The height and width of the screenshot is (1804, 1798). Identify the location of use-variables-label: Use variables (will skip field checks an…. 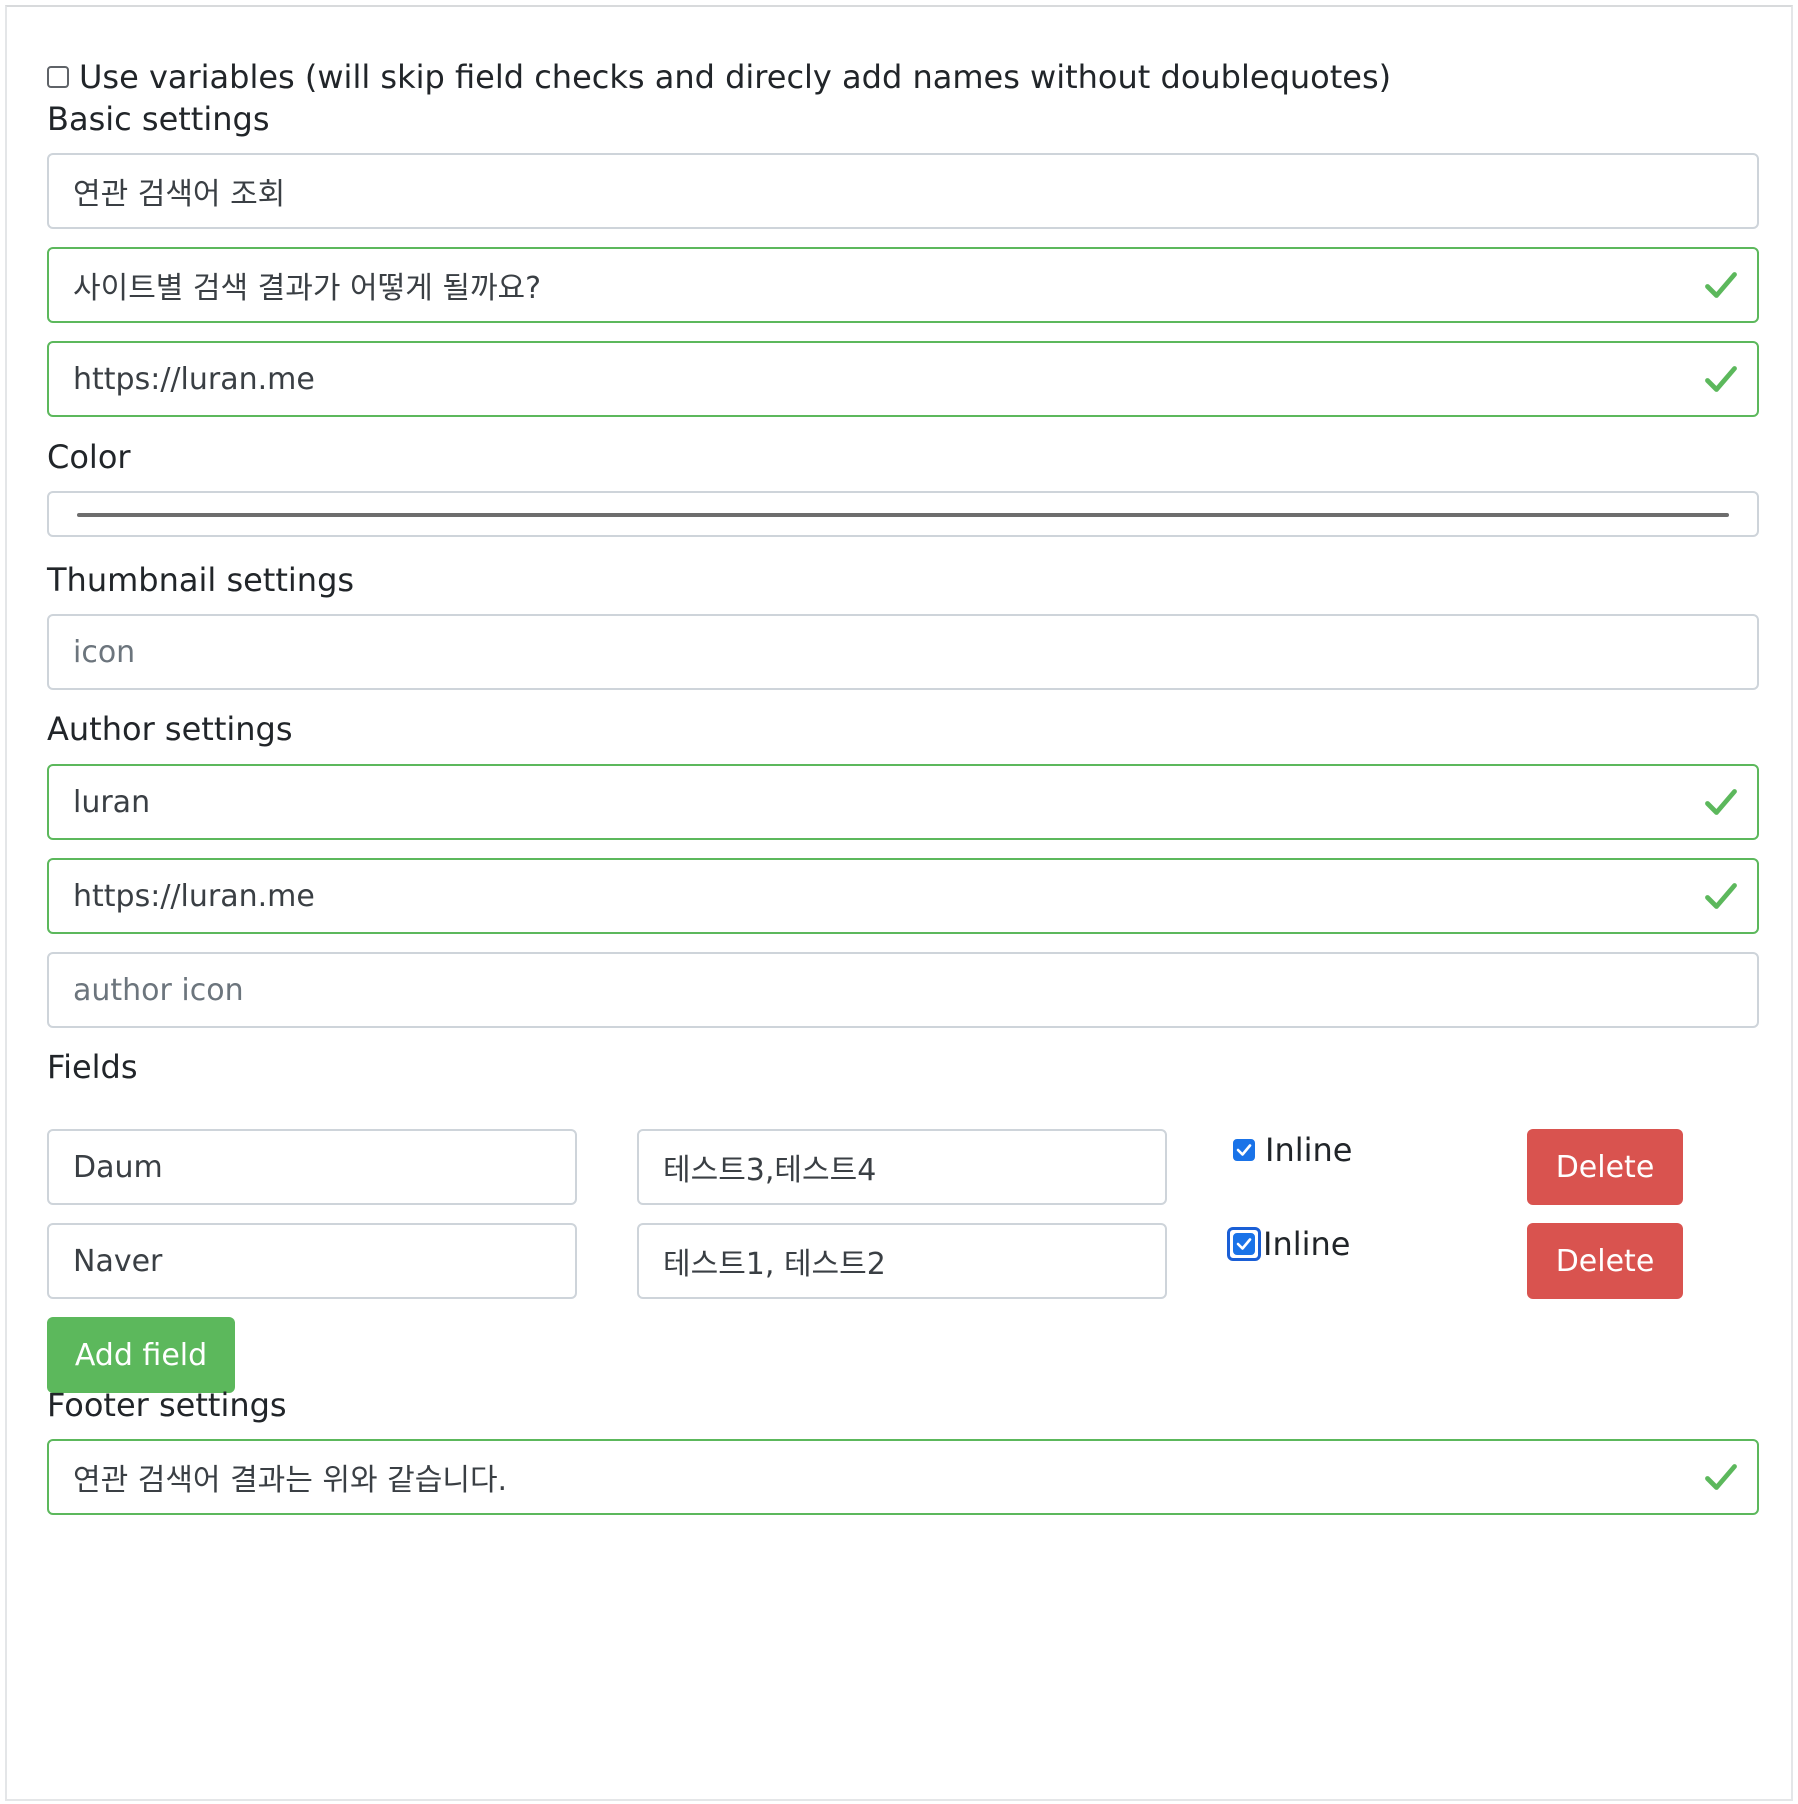
(735, 77).